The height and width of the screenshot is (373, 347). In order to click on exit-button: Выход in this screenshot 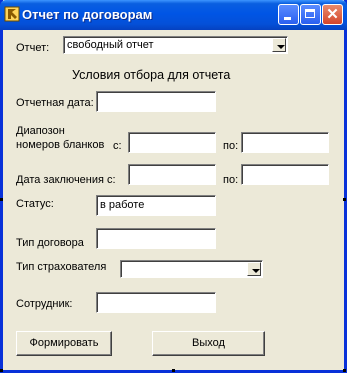, I will do `click(208, 343)`.